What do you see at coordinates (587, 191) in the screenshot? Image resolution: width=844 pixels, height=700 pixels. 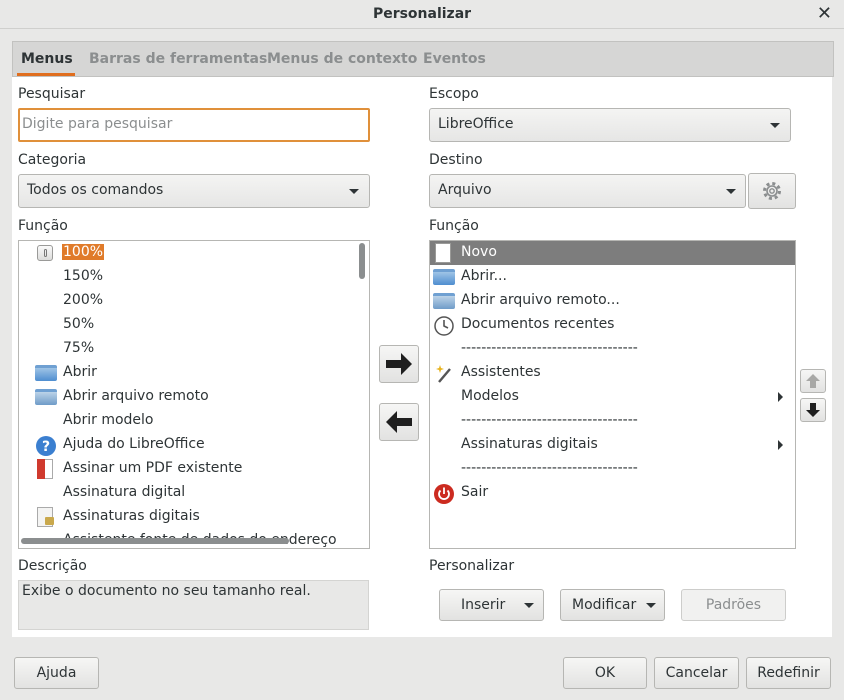 I see `target-select: Arquivo` at bounding box center [587, 191].